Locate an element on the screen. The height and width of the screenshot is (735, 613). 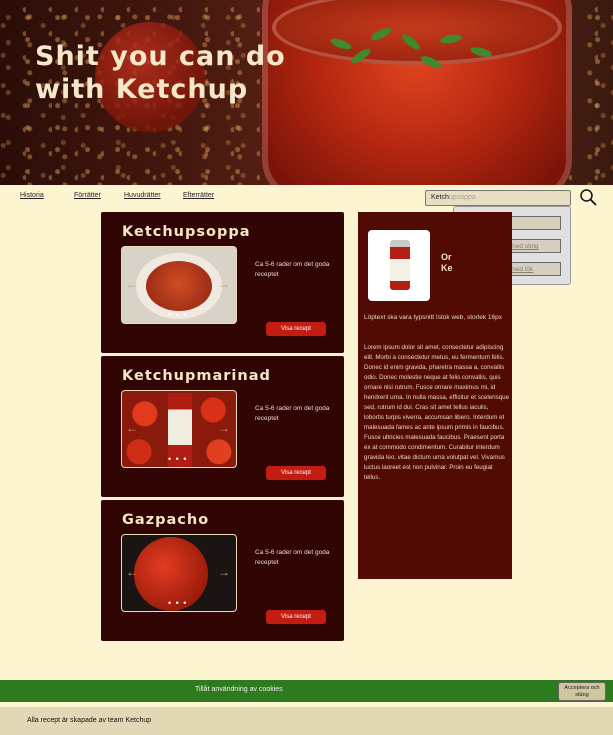
accept-cookies-button: Acceptera och stäng is located at coordinates (582, 691).